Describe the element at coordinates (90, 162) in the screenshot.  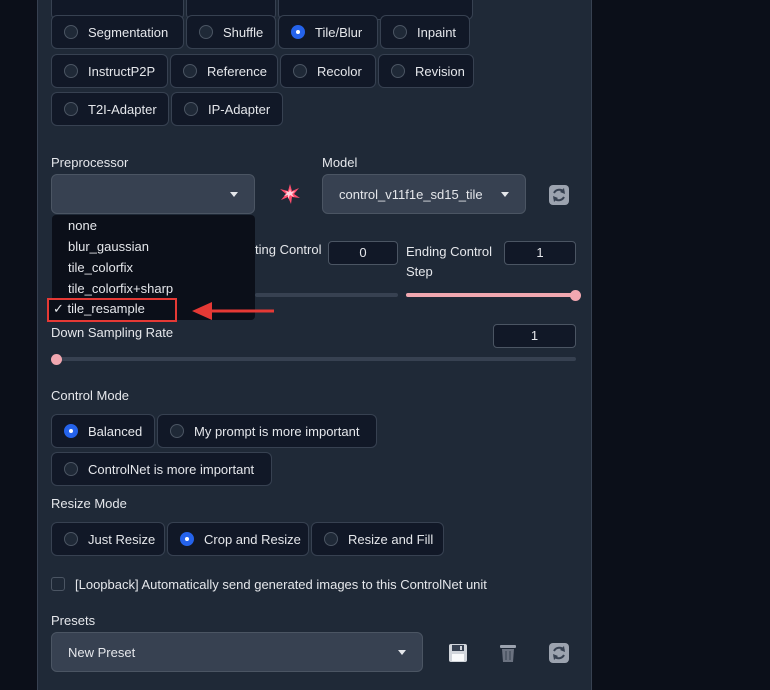
I see `preprocessor-label: Preprocessor` at that location.